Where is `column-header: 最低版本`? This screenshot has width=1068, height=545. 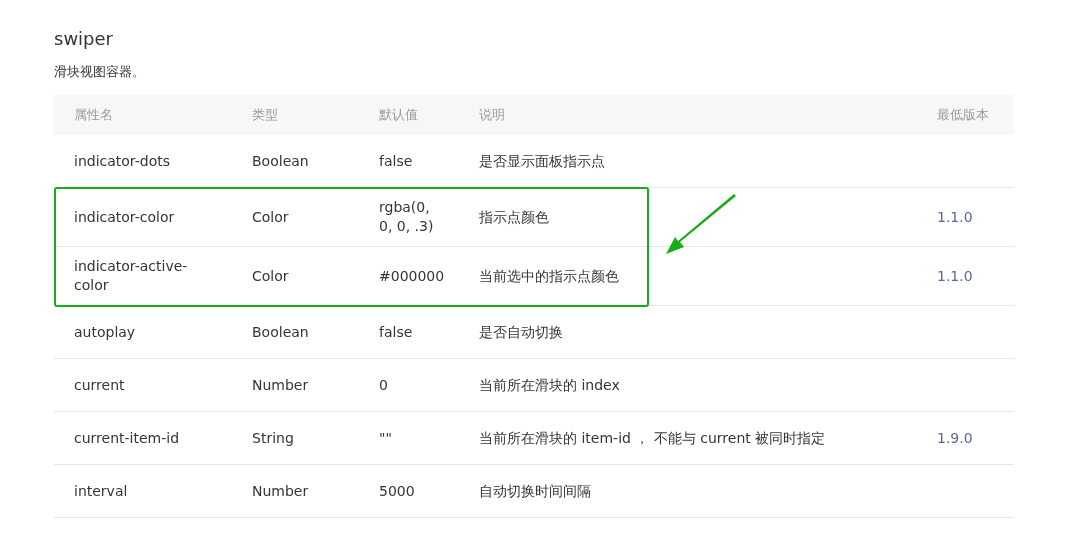
column-header: 最低版本 is located at coordinates (963, 115).